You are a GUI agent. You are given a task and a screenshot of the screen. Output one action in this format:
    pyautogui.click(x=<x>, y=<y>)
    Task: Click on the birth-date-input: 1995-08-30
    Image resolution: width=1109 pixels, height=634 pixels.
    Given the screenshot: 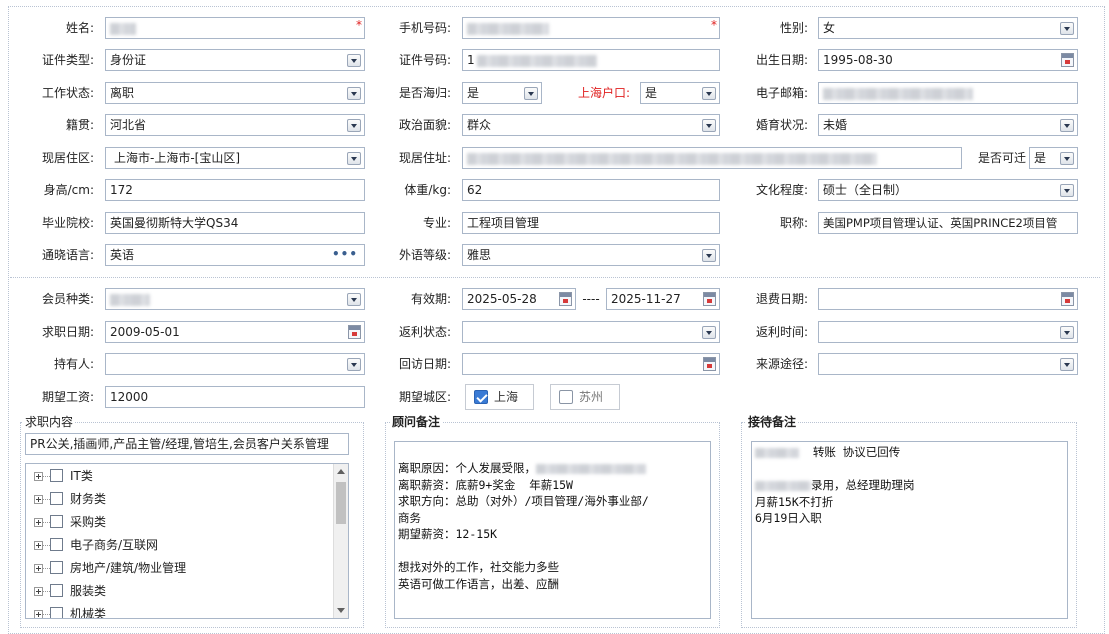 What is the action you would take?
    pyautogui.click(x=948, y=60)
    